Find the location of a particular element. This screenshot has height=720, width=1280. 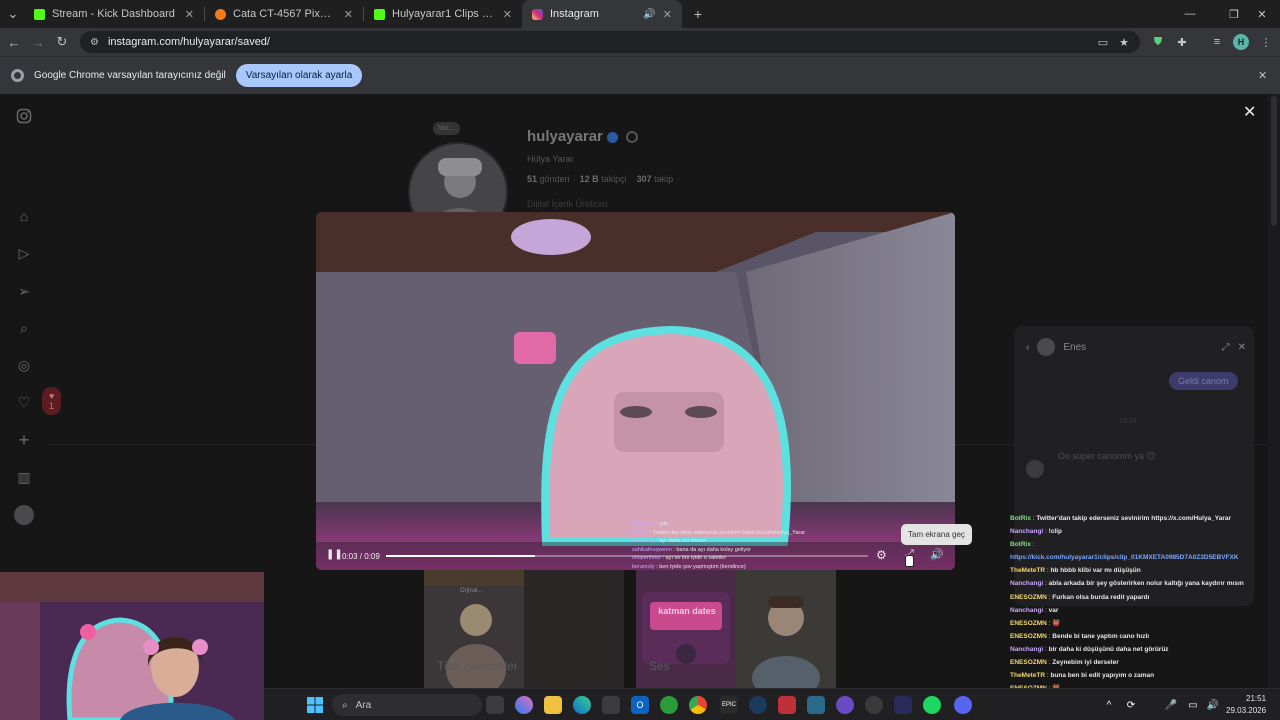

direct-send-icon: ➢ is located at coordinates (24, 291).